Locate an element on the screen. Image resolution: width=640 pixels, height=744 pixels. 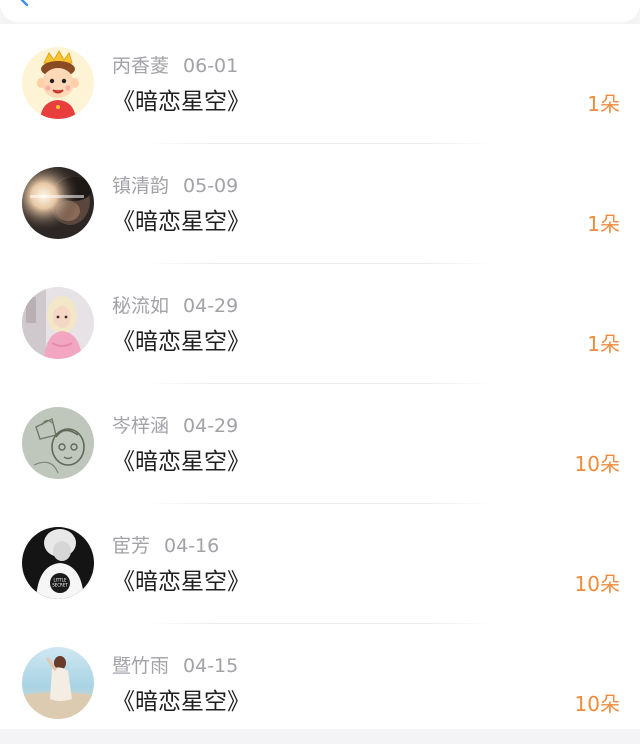
sender-meta: 宦芳 04-16 is located at coordinates (165, 546).